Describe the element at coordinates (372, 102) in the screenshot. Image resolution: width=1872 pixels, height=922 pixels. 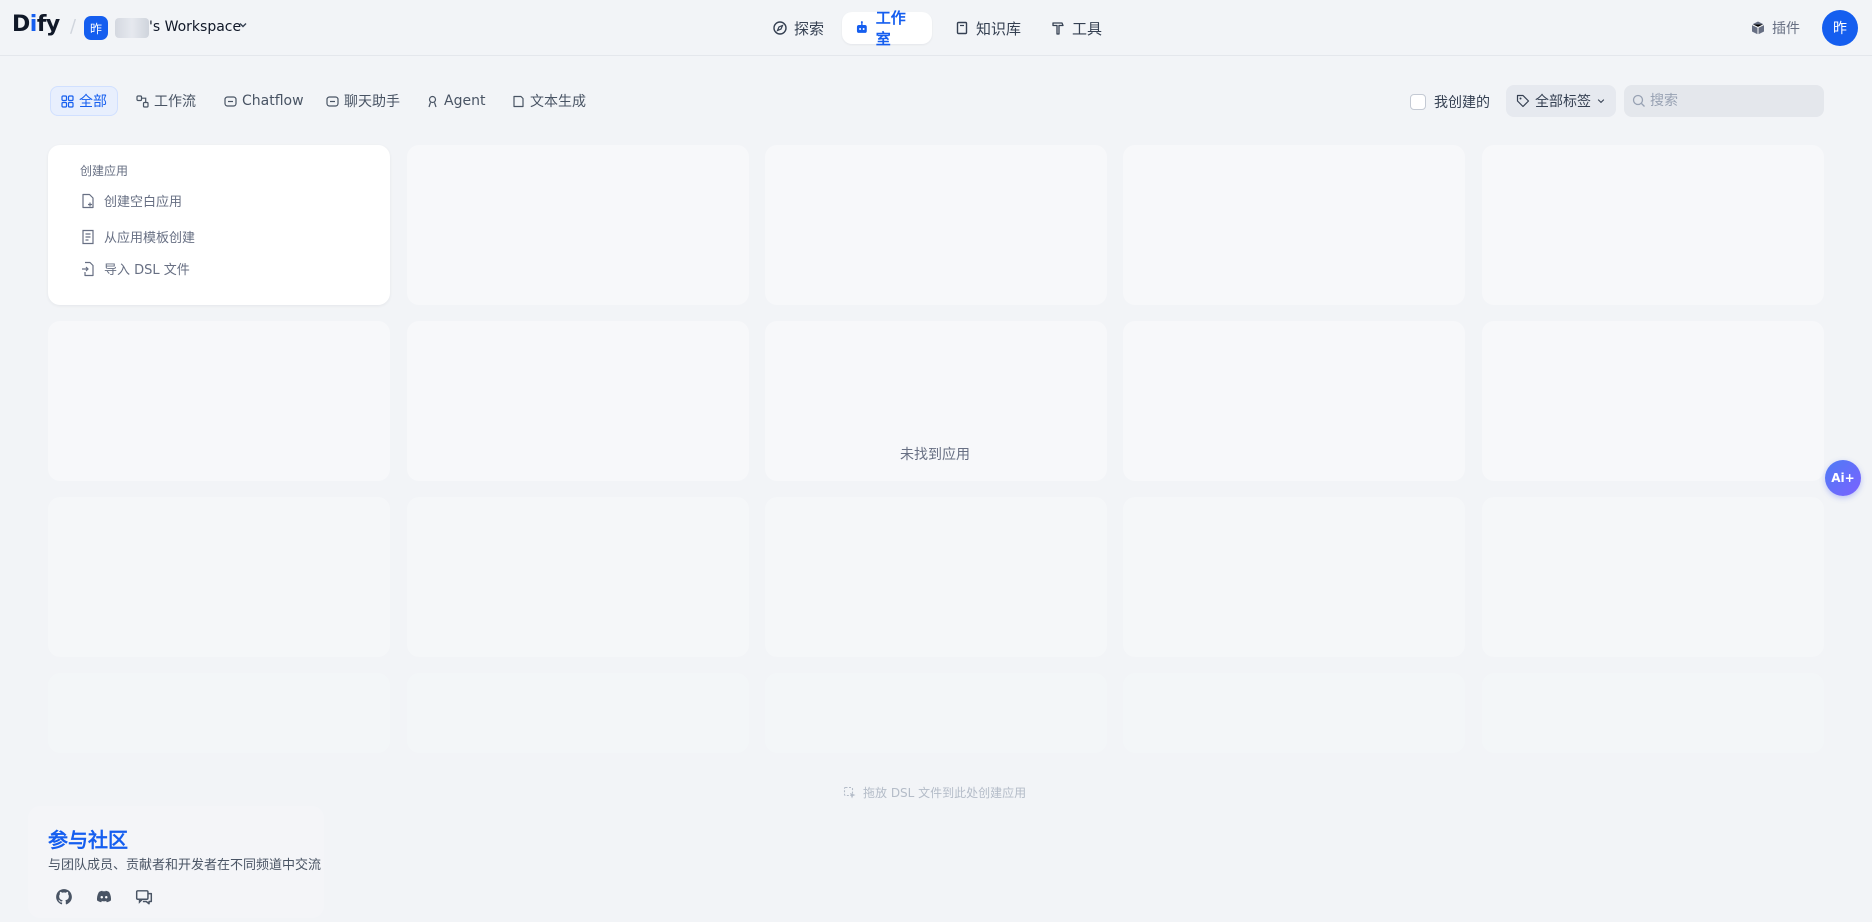
I see `tab-chat-label: 聊天助手` at that location.